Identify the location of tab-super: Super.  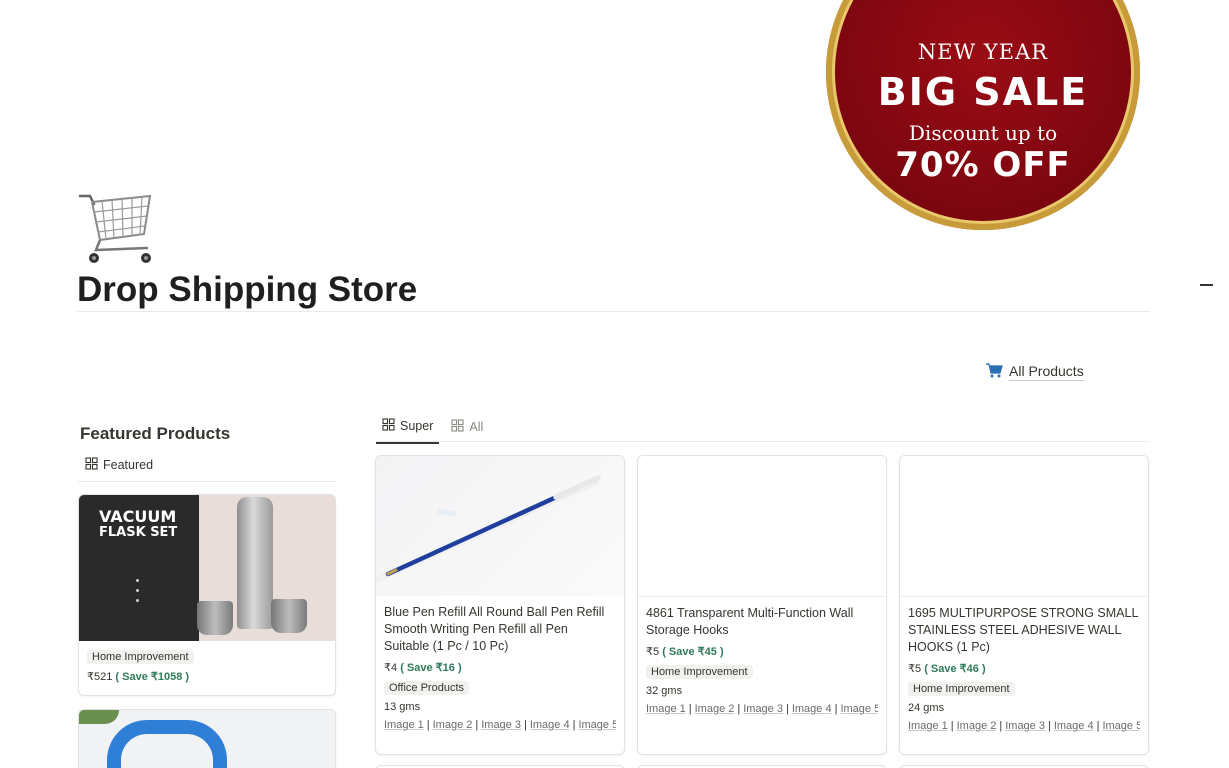
(408, 428).